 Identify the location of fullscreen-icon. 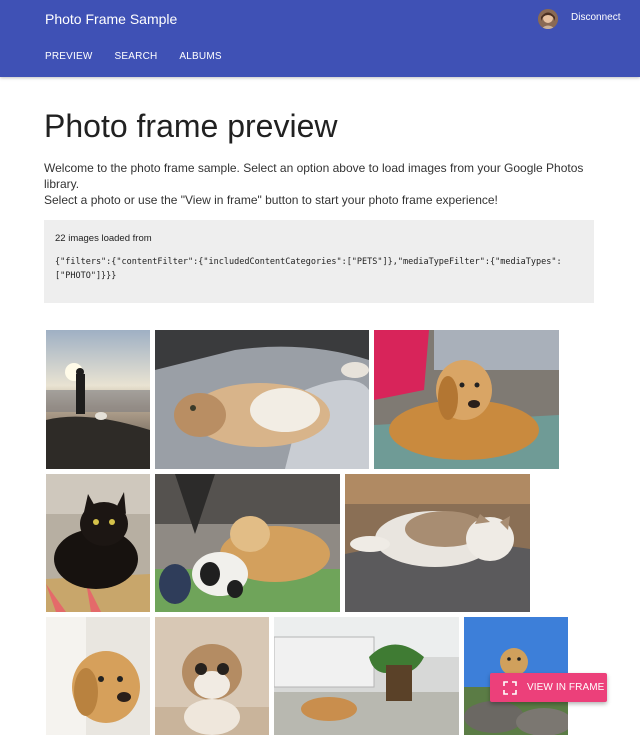
(510, 687).